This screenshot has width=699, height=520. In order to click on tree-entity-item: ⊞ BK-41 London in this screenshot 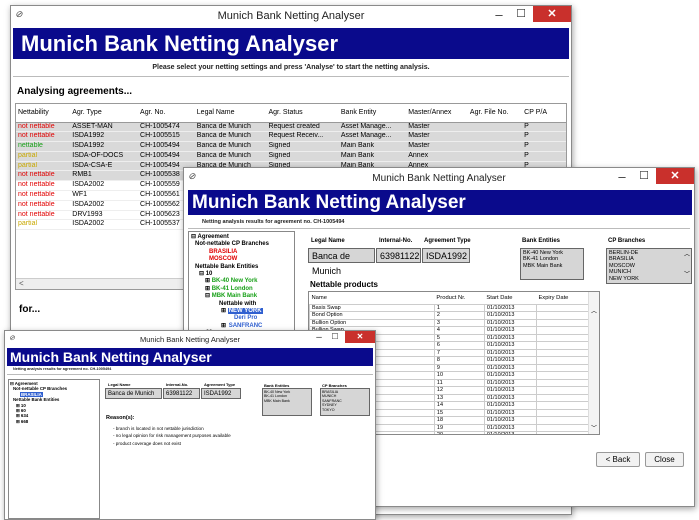, I will do `click(248, 289)`.